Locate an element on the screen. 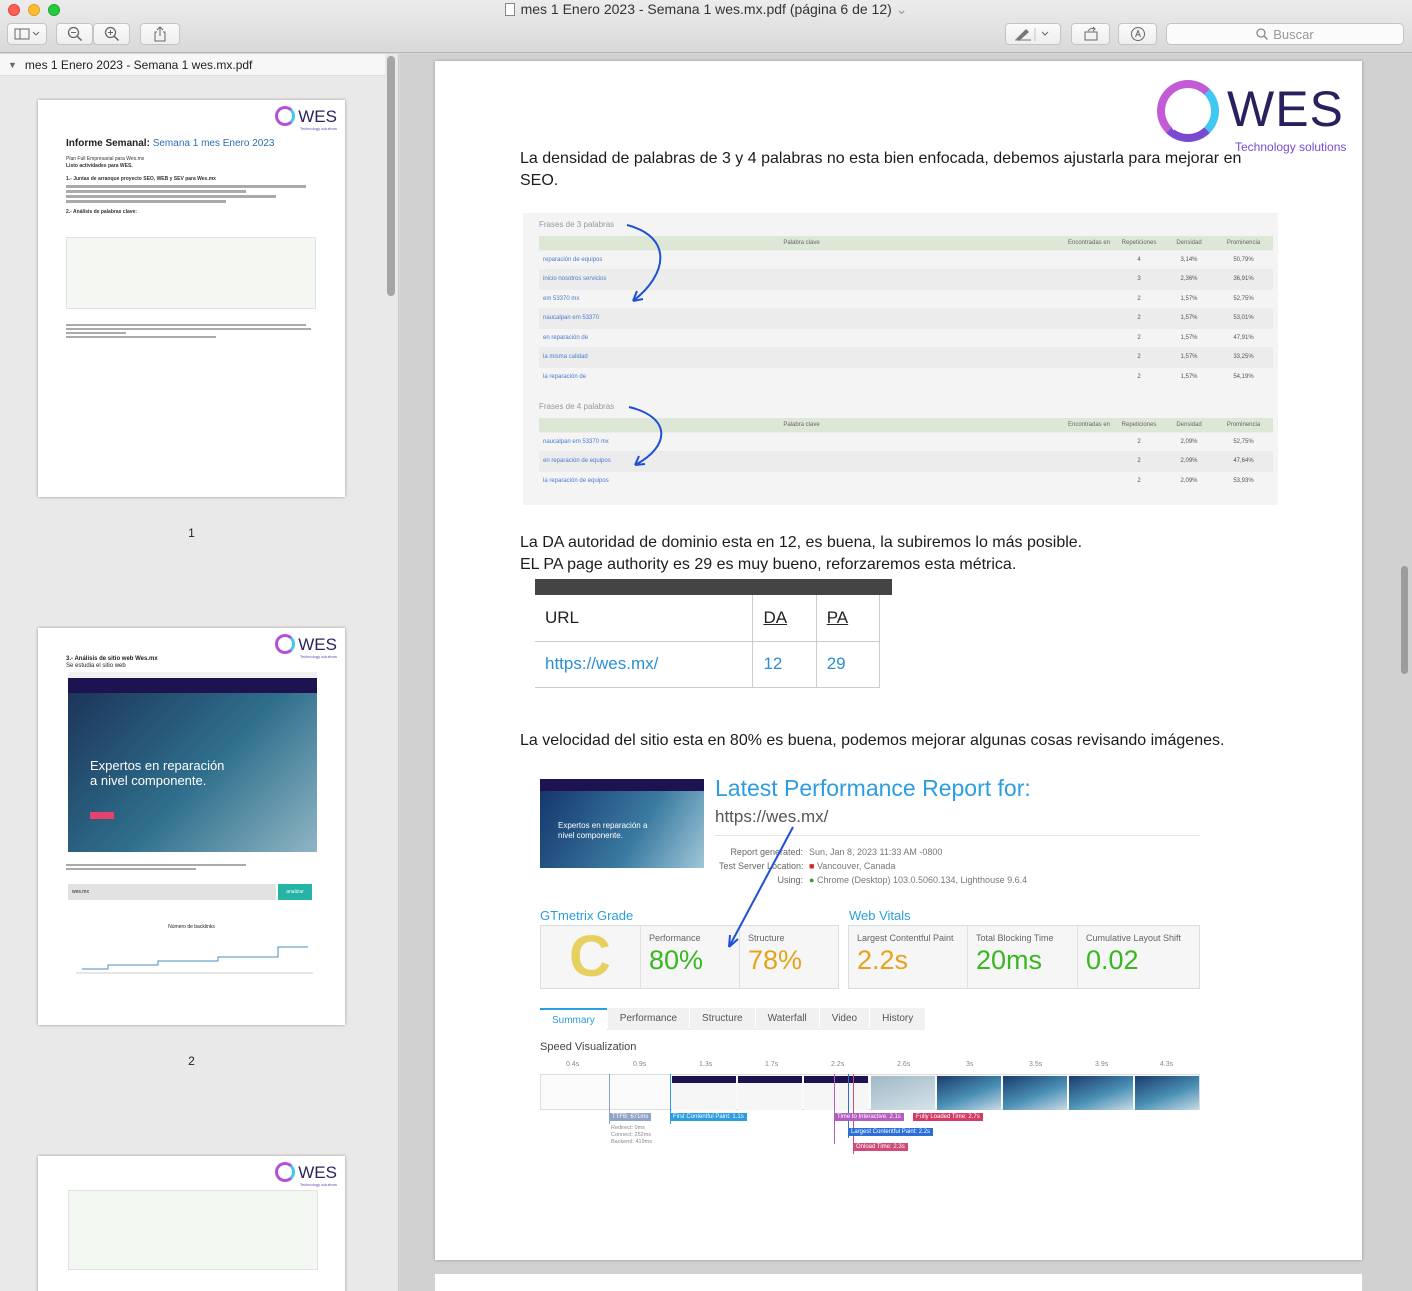 The height and width of the screenshot is (1291, 1412). markup-button is located at coordinates (1033, 34).